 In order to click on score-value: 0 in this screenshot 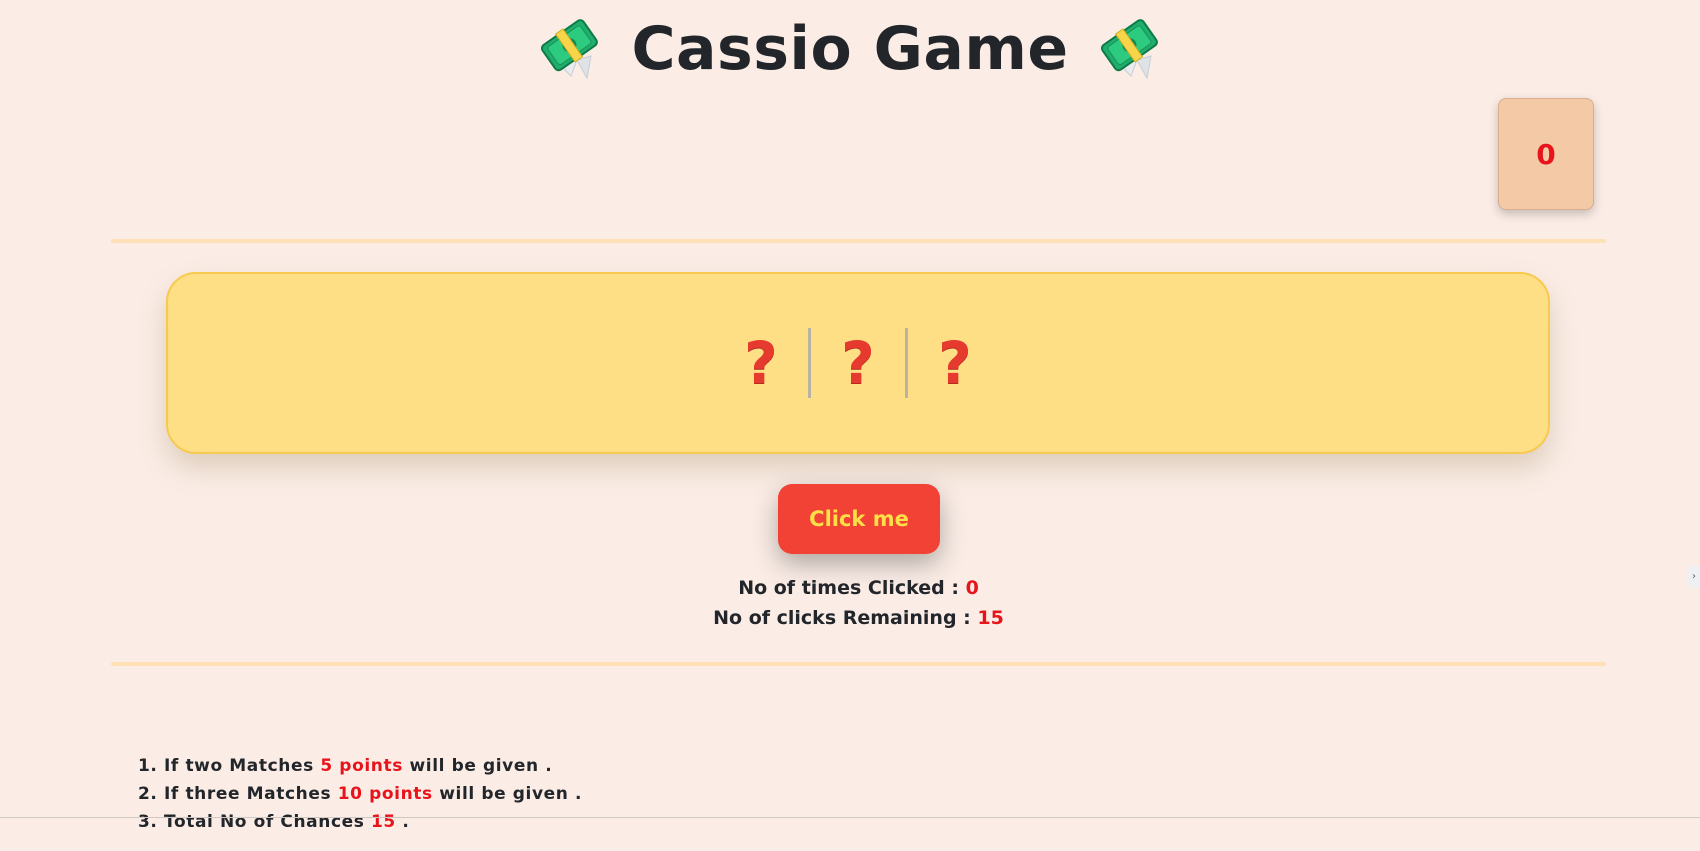, I will do `click(1546, 154)`.